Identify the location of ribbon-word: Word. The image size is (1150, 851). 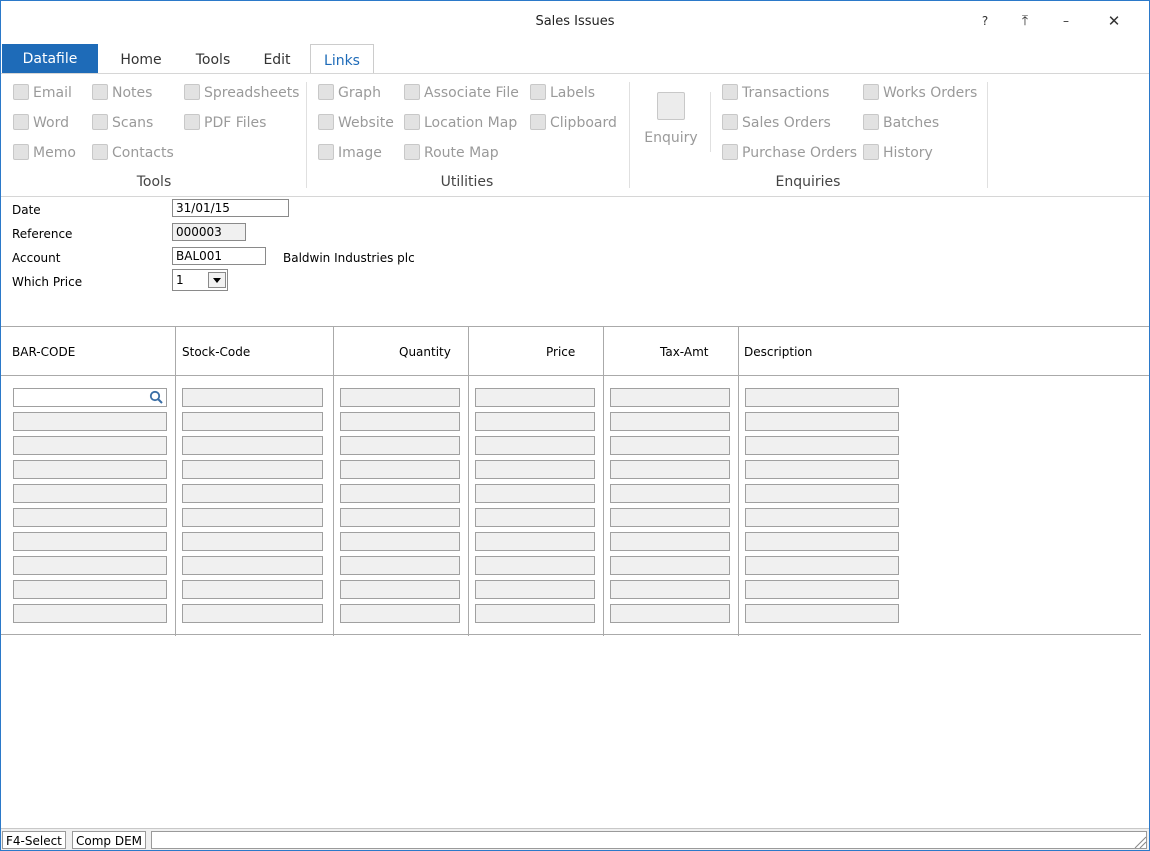
(41, 123).